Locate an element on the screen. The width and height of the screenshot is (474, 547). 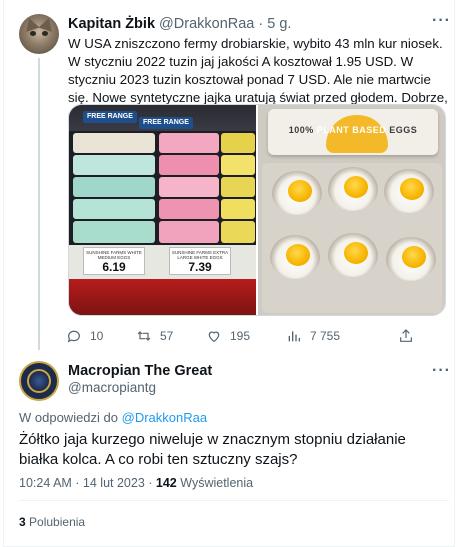
reply-context: W odpowiedzi do @DrakkonRaa is located at coordinates (113, 418).